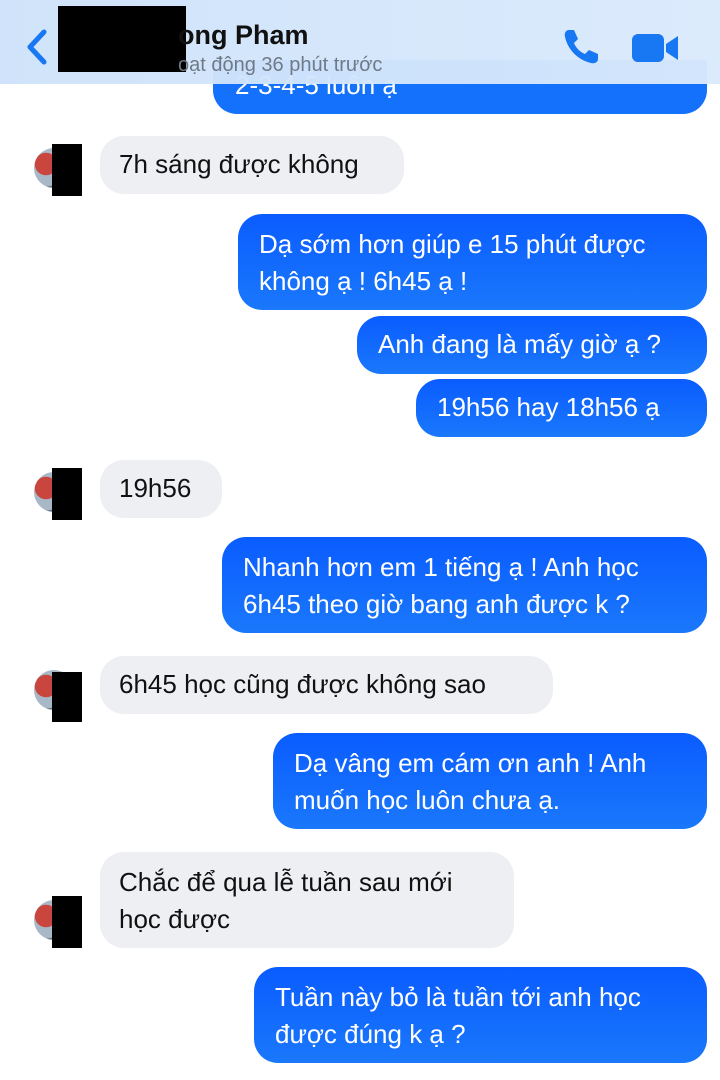  What do you see at coordinates (155, 488) in the screenshot?
I see `message-text: 19h56` at bounding box center [155, 488].